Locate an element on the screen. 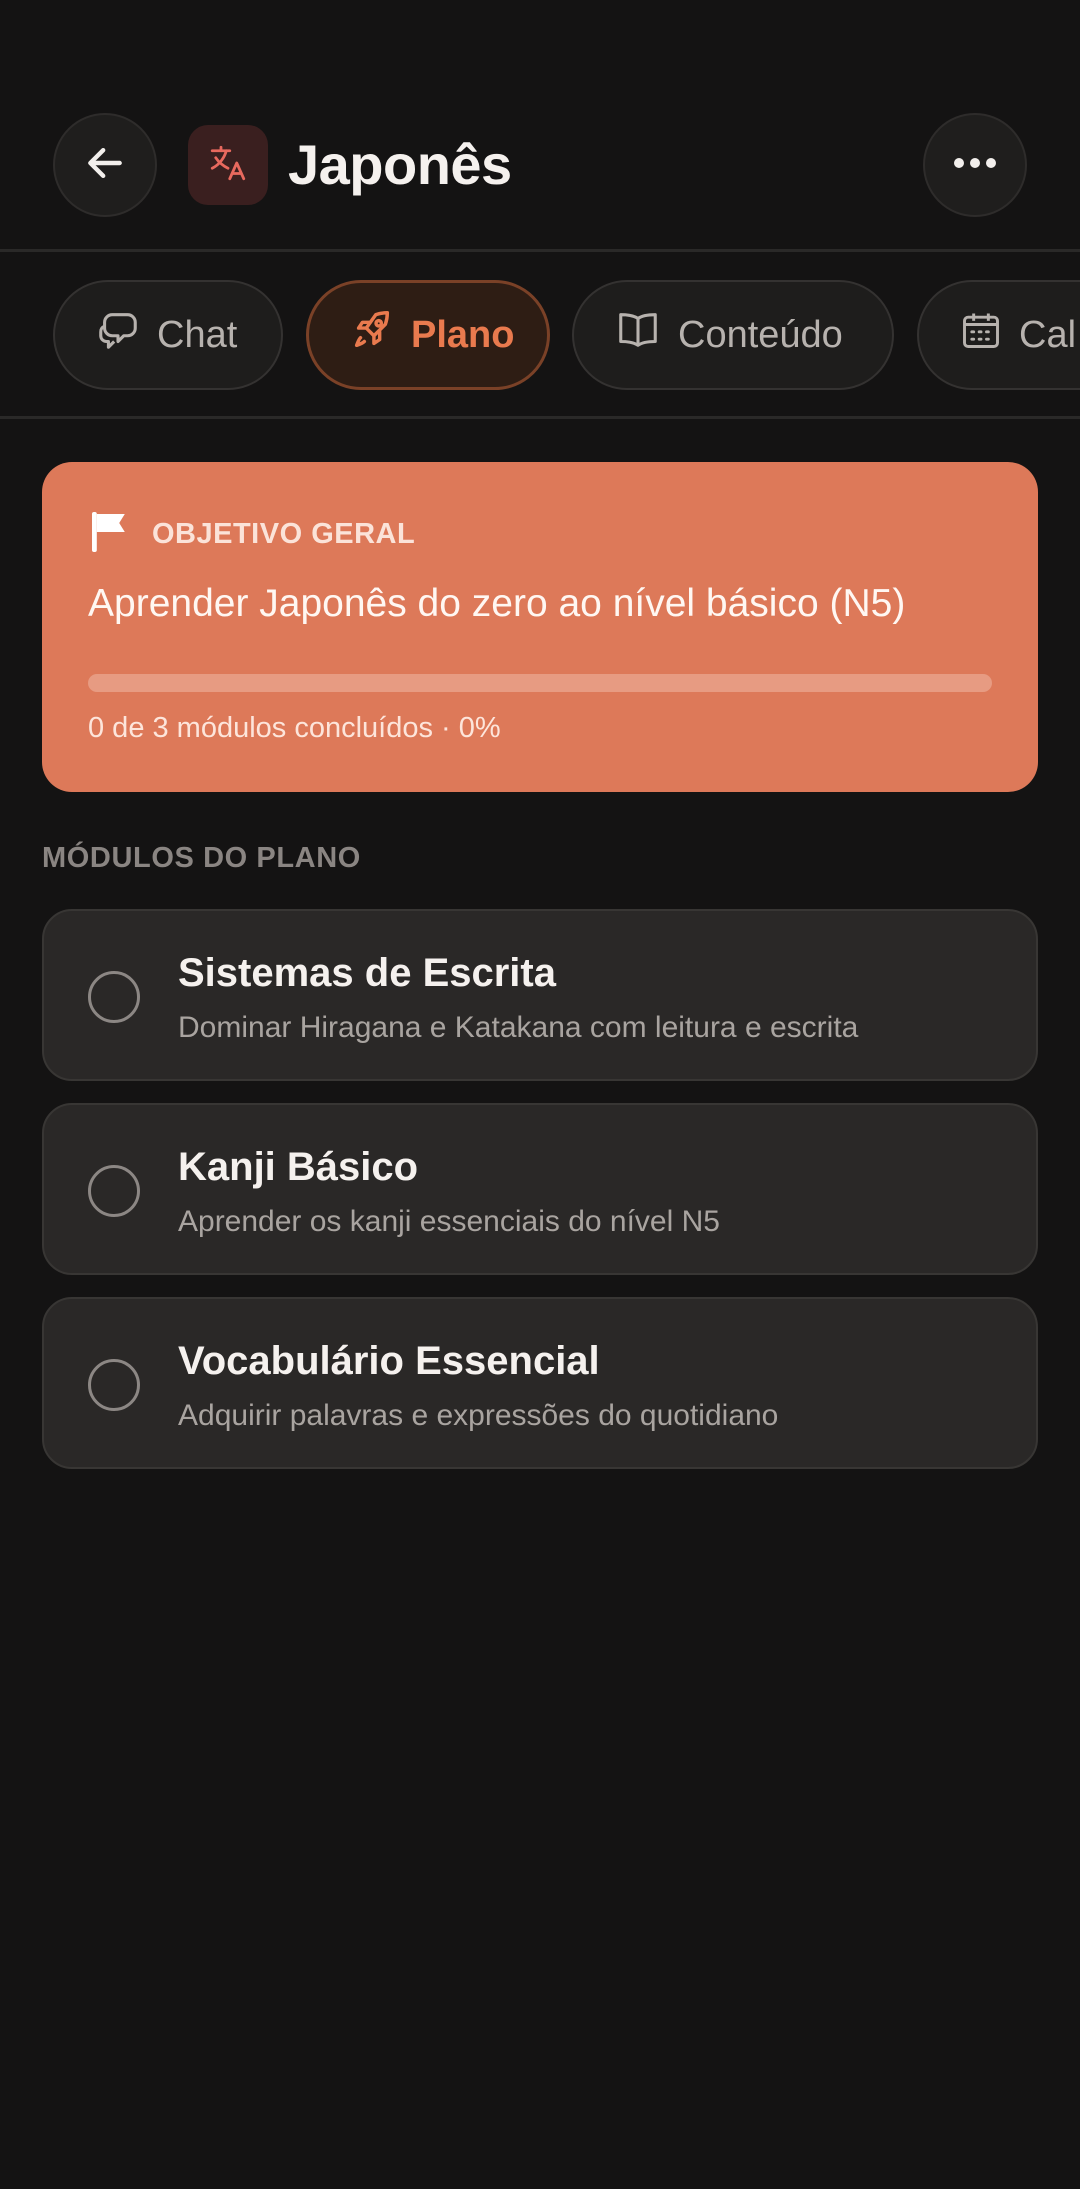 Image resolution: width=1080 pixels, height=2189 pixels. translate-icon is located at coordinates (228, 165).